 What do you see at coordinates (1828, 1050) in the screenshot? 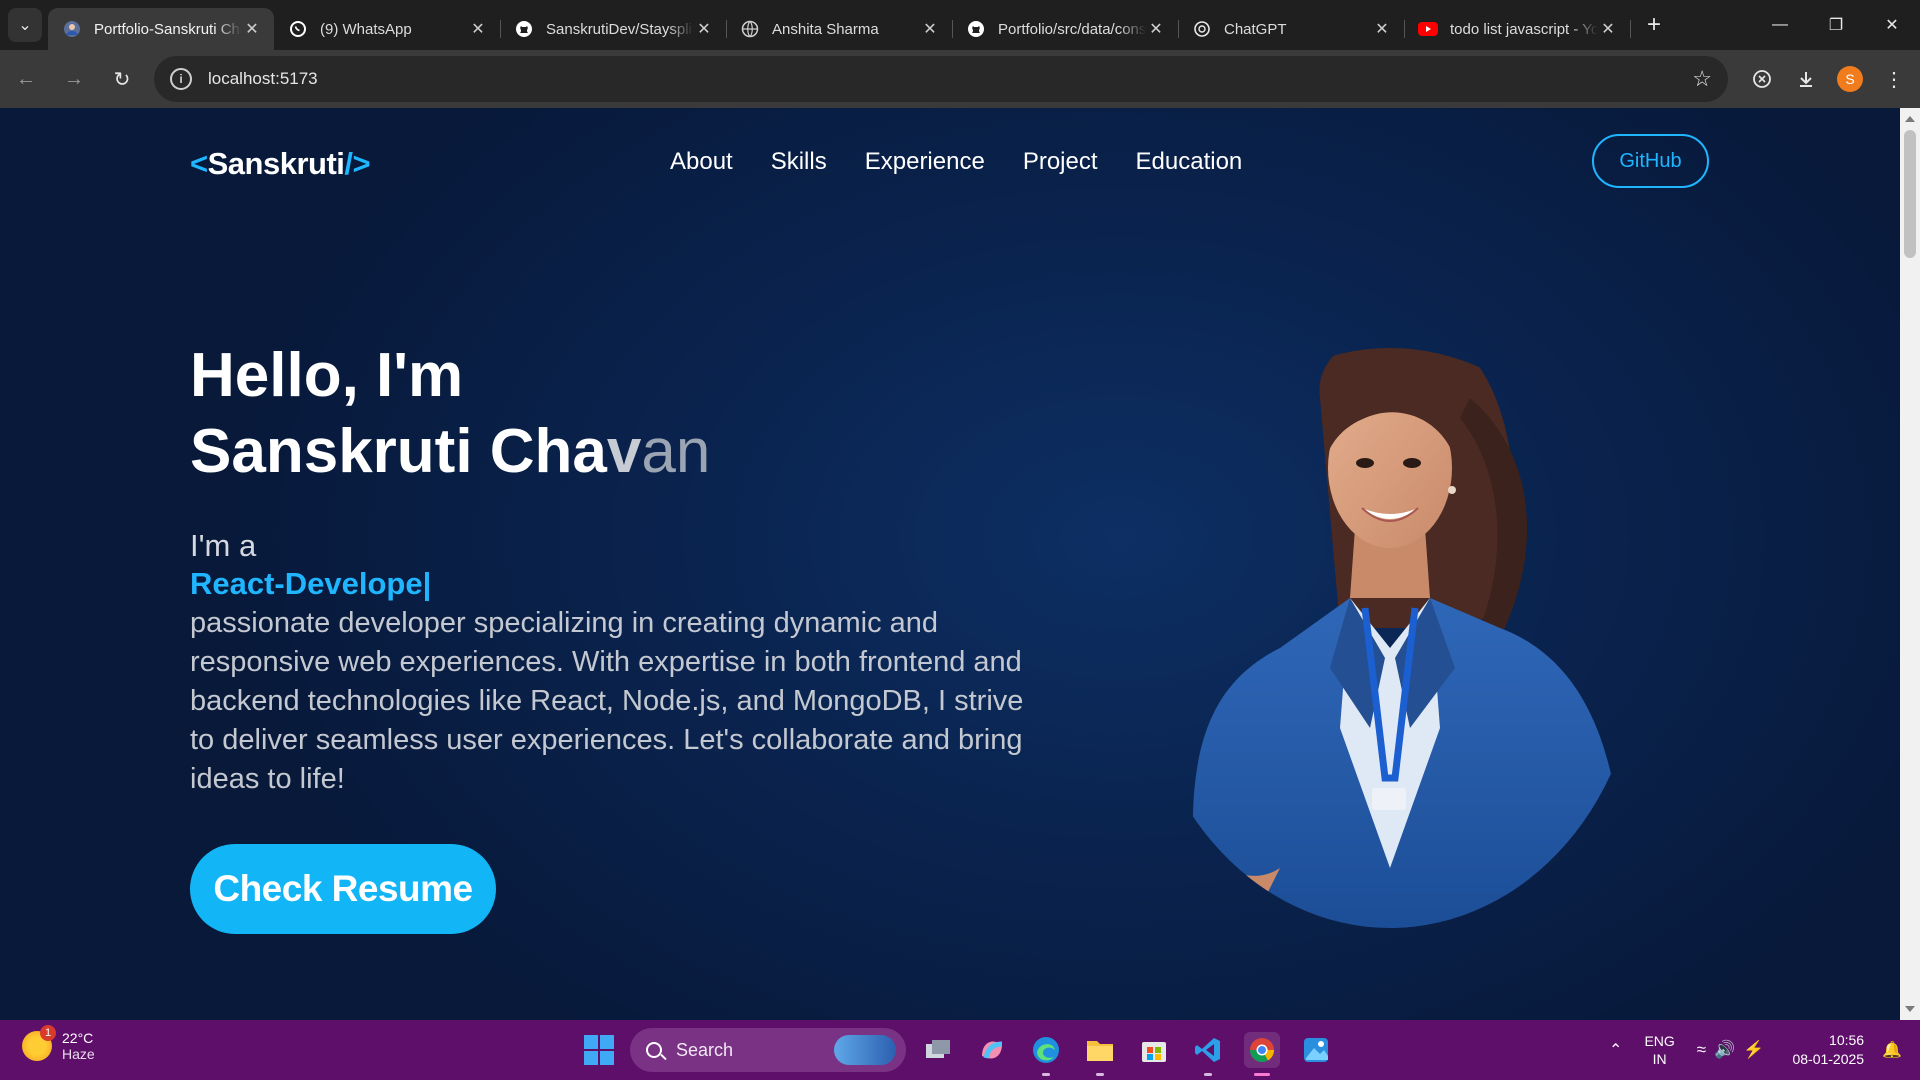
I see `clock: 10:56 08-01-2025` at bounding box center [1828, 1050].